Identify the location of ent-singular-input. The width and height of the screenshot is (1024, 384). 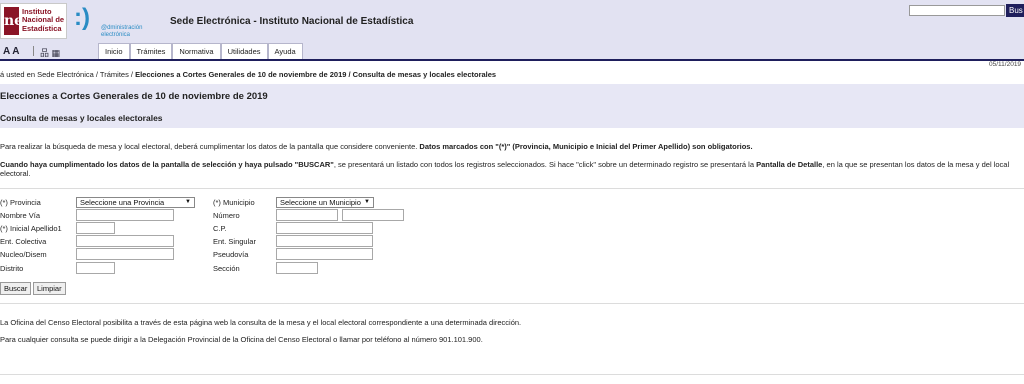
(324, 241).